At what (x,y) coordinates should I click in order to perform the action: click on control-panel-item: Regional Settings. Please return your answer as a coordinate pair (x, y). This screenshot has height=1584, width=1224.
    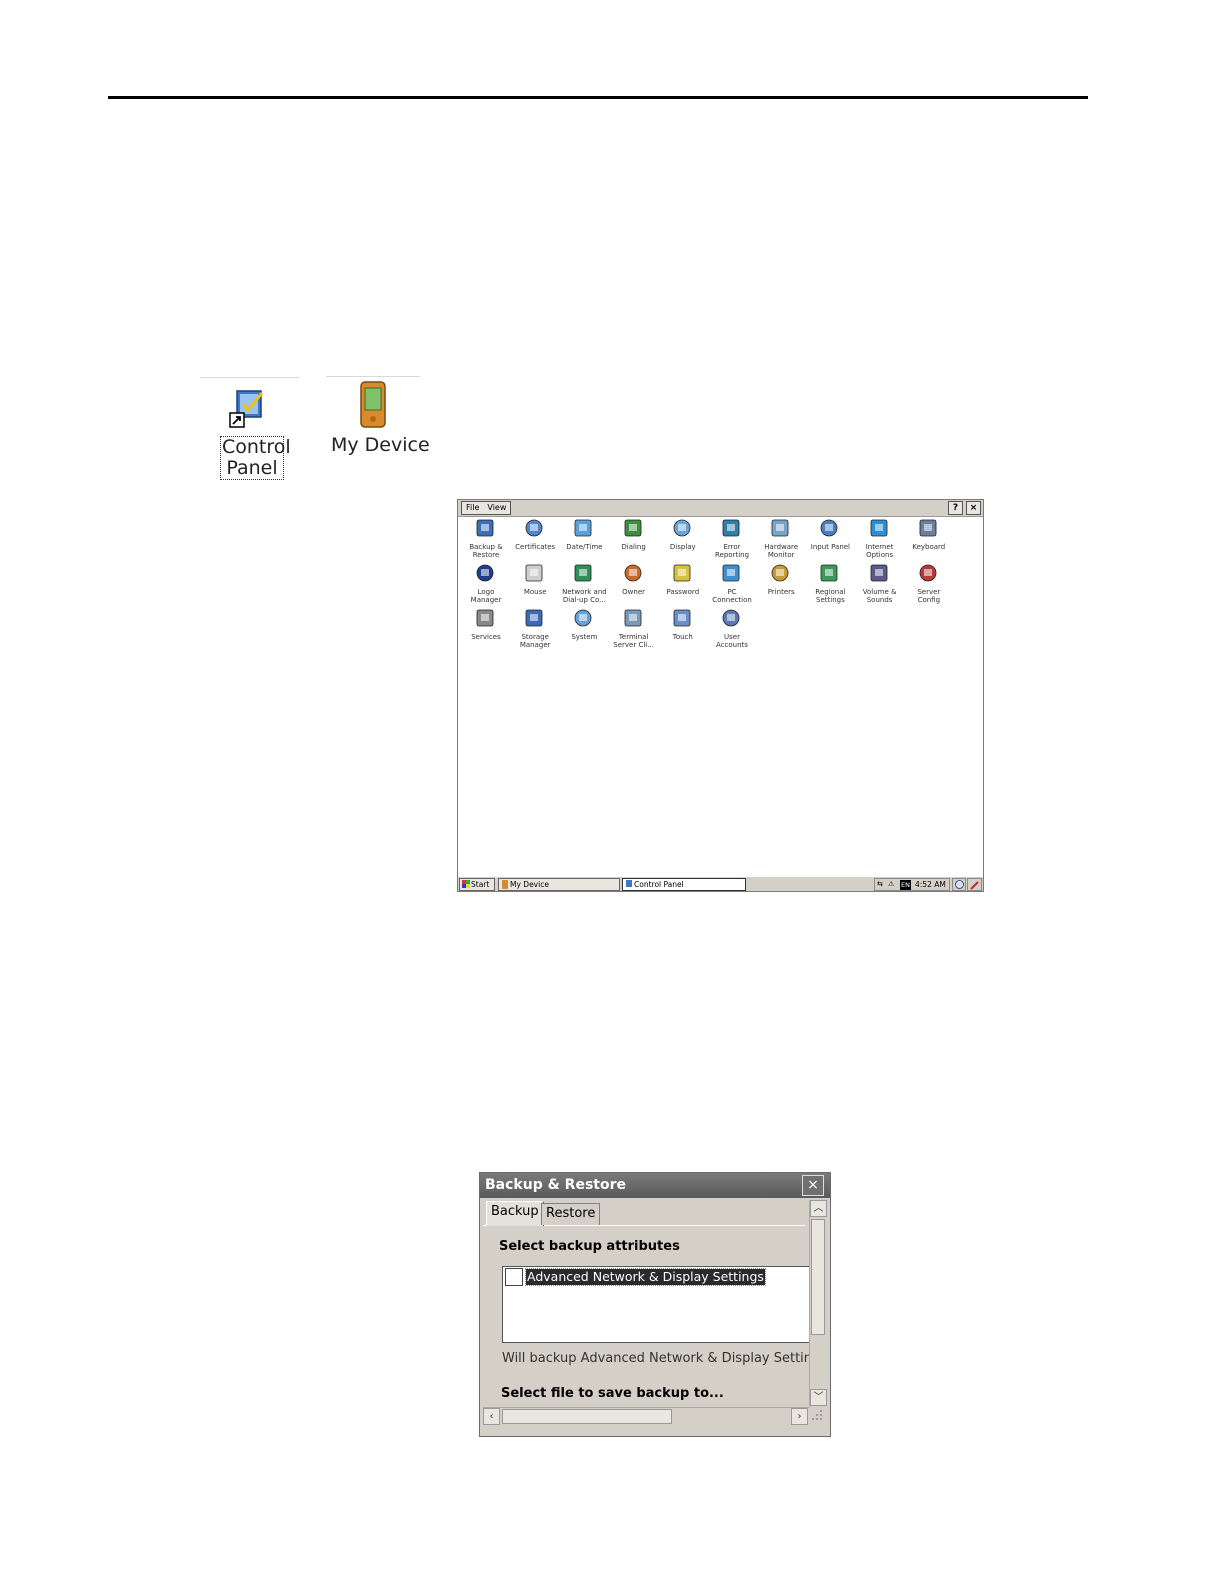
    Looking at the image, I should click on (830, 585).